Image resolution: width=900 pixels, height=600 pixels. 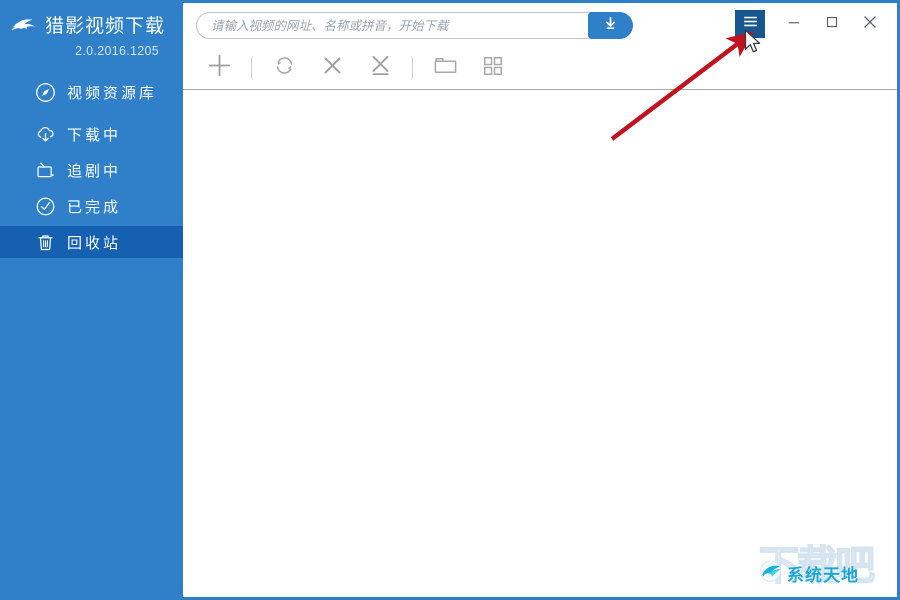 I want to click on minimize-button, so click(x=794, y=24).